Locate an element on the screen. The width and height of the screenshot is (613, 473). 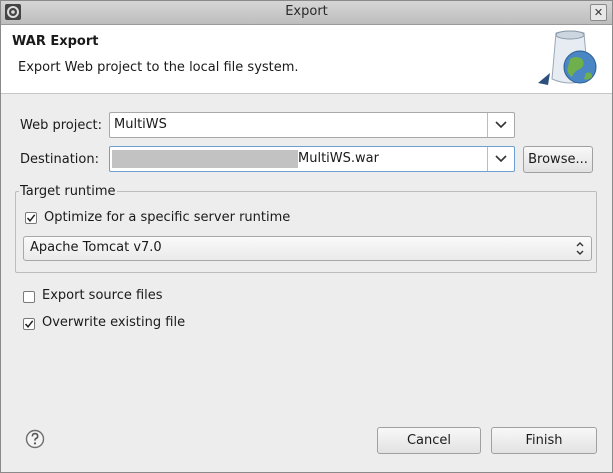
updown-arrows-icon is located at coordinates (580, 248).